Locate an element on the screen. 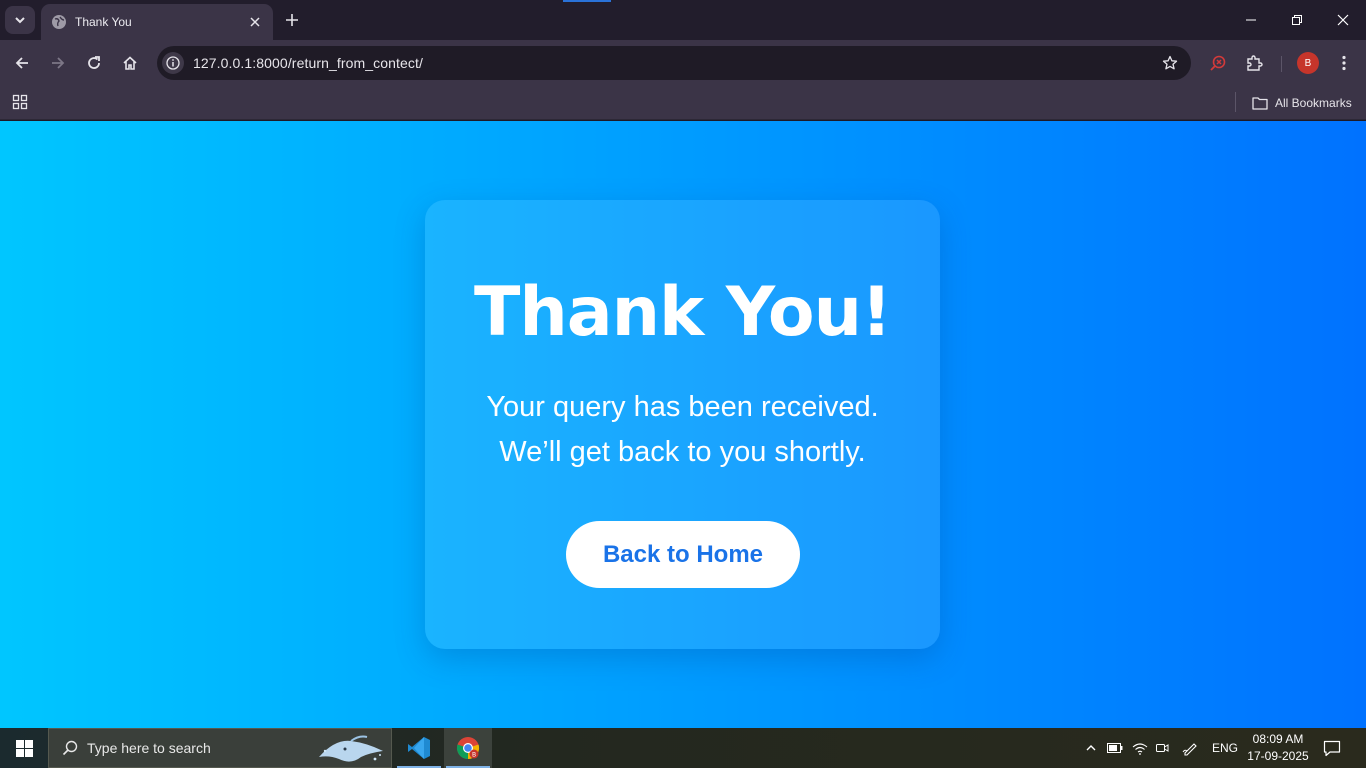 This screenshot has height=768, width=1366. camera-in-use-icon is located at coordinates (1163, 748).